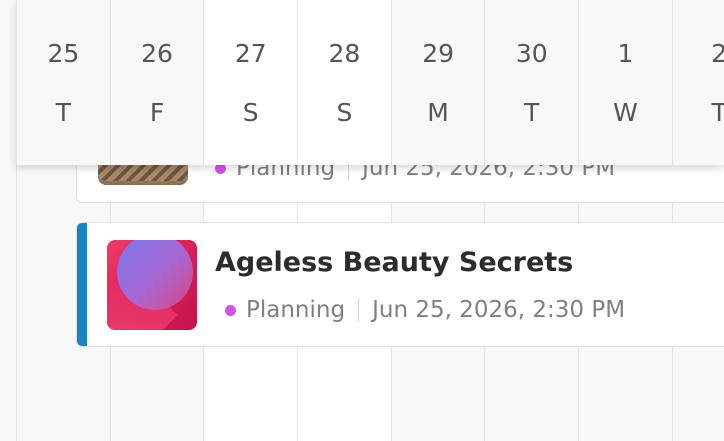  I want to click on date-cell: 2 T, so click(697, 82).